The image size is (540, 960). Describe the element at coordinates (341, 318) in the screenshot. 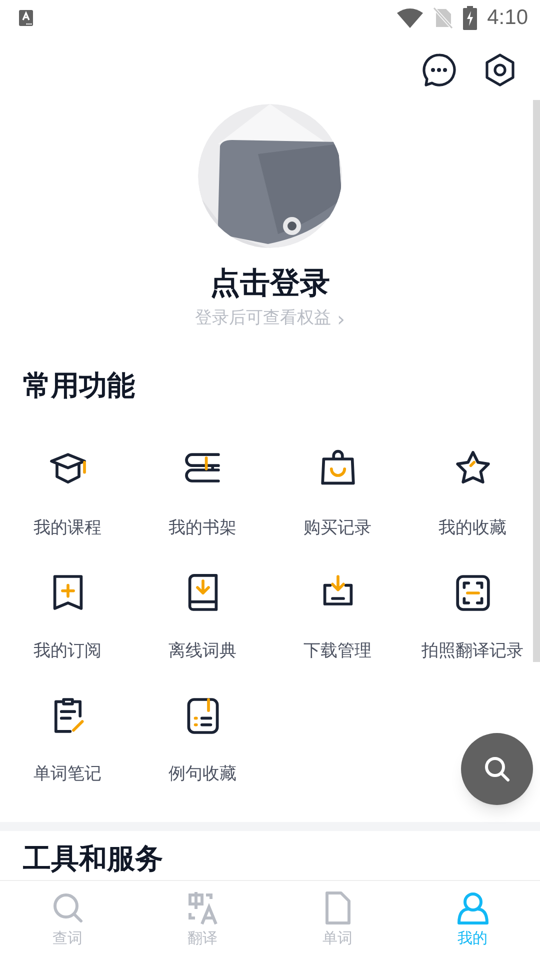

I see `chevron-icon: ›` at that location.